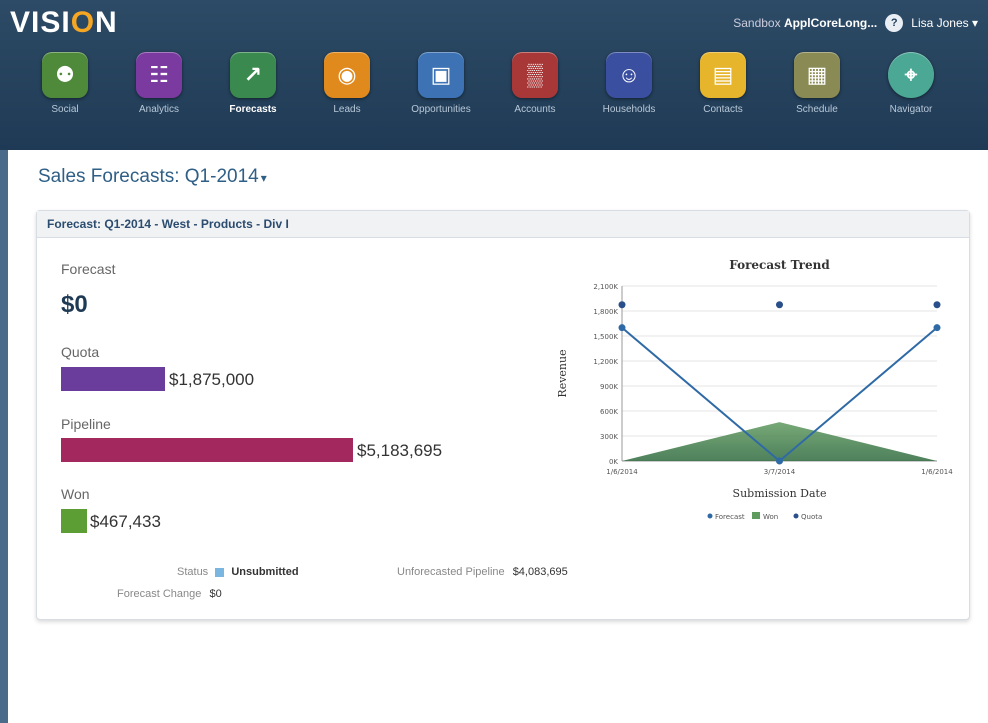  I want to click on won-bar, so click(74, 521).